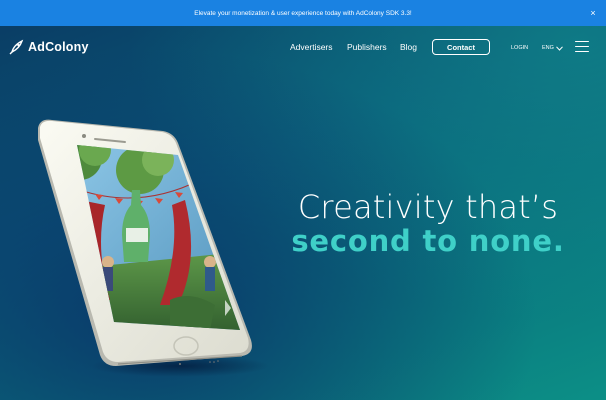 The width and height of the screenshot is (606, 400). What do you see at coordinates (582, 46) in the screenshot?
I see `hamburger-menu-icon` at bounding box center [582, 46].